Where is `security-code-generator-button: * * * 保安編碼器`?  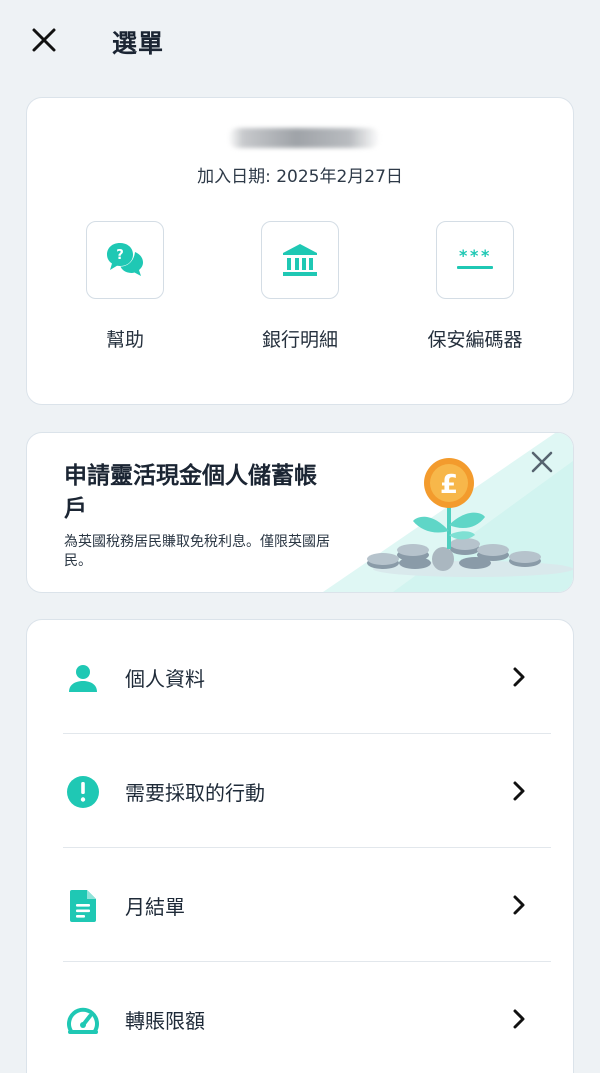 security-code-generator-button: * * * 保安編碼器 is located at coordinates (475, 287).